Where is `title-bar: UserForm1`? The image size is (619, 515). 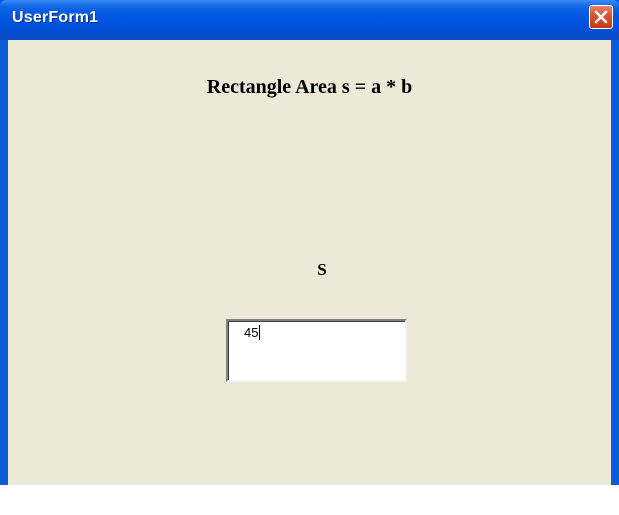
title-bar: UserForm1 is located at coordinates (309, 20).